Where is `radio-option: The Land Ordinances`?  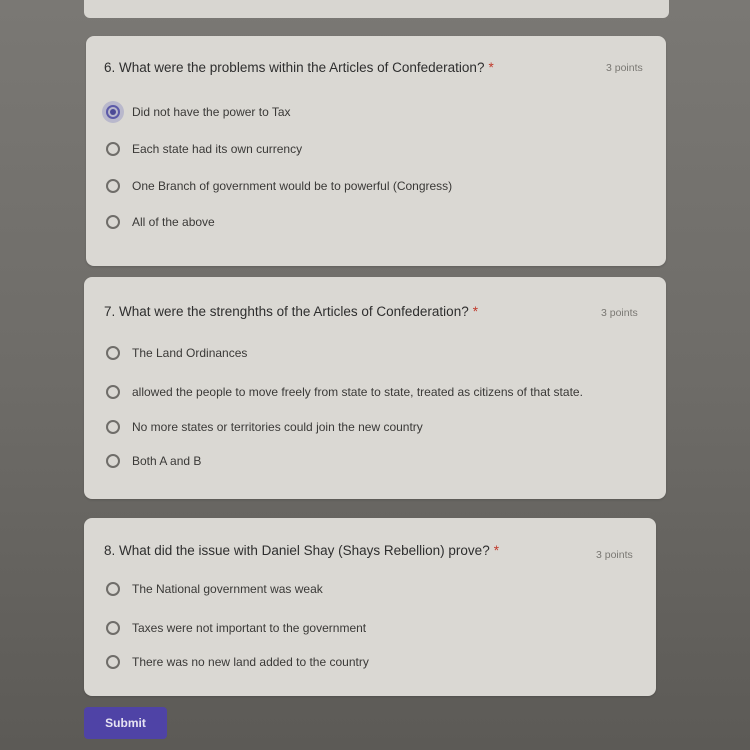 radio-option: The Land Ordinances is located at coordinates (174, 353).